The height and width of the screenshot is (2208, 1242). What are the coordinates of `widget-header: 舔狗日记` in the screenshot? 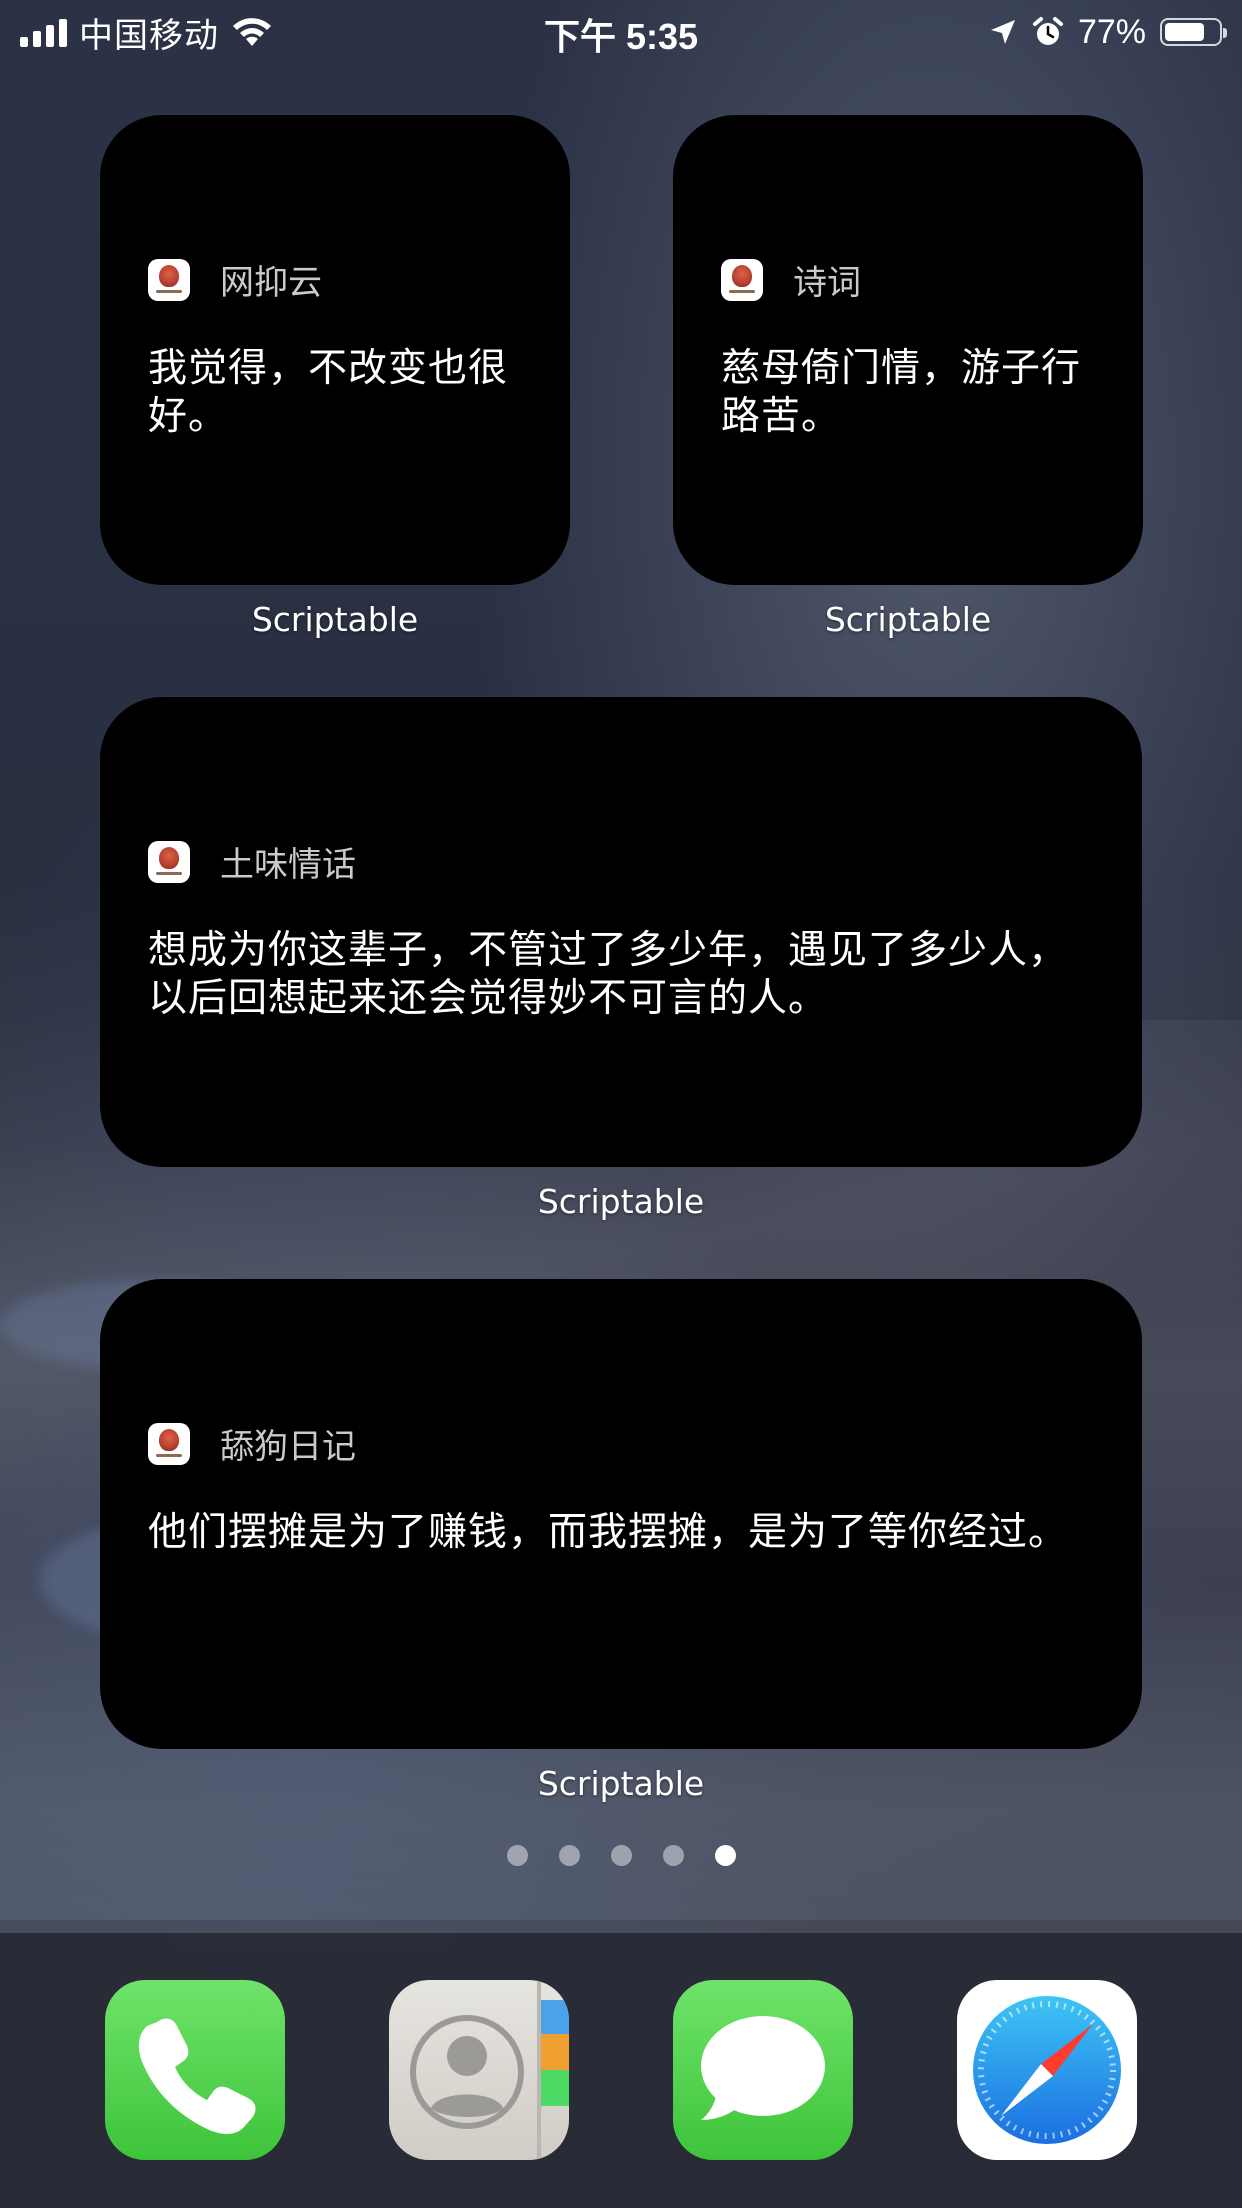 It's located at (252, 1443).